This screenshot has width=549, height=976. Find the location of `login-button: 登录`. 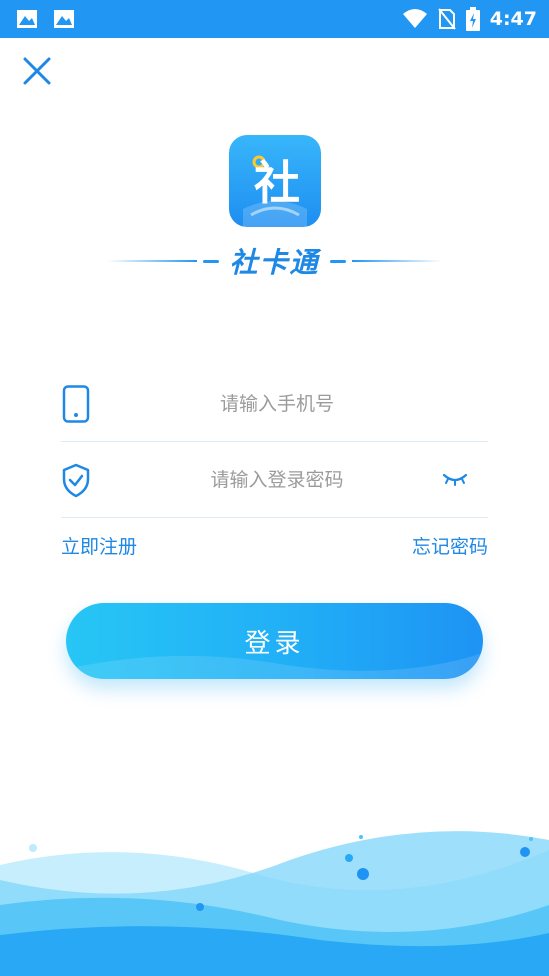

login-button: 登录 is located at coordinates (274, 641).